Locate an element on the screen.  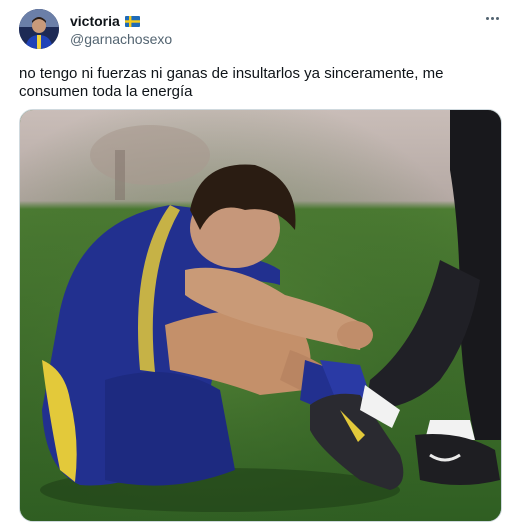
avatar is located at coordinates (39, 29).